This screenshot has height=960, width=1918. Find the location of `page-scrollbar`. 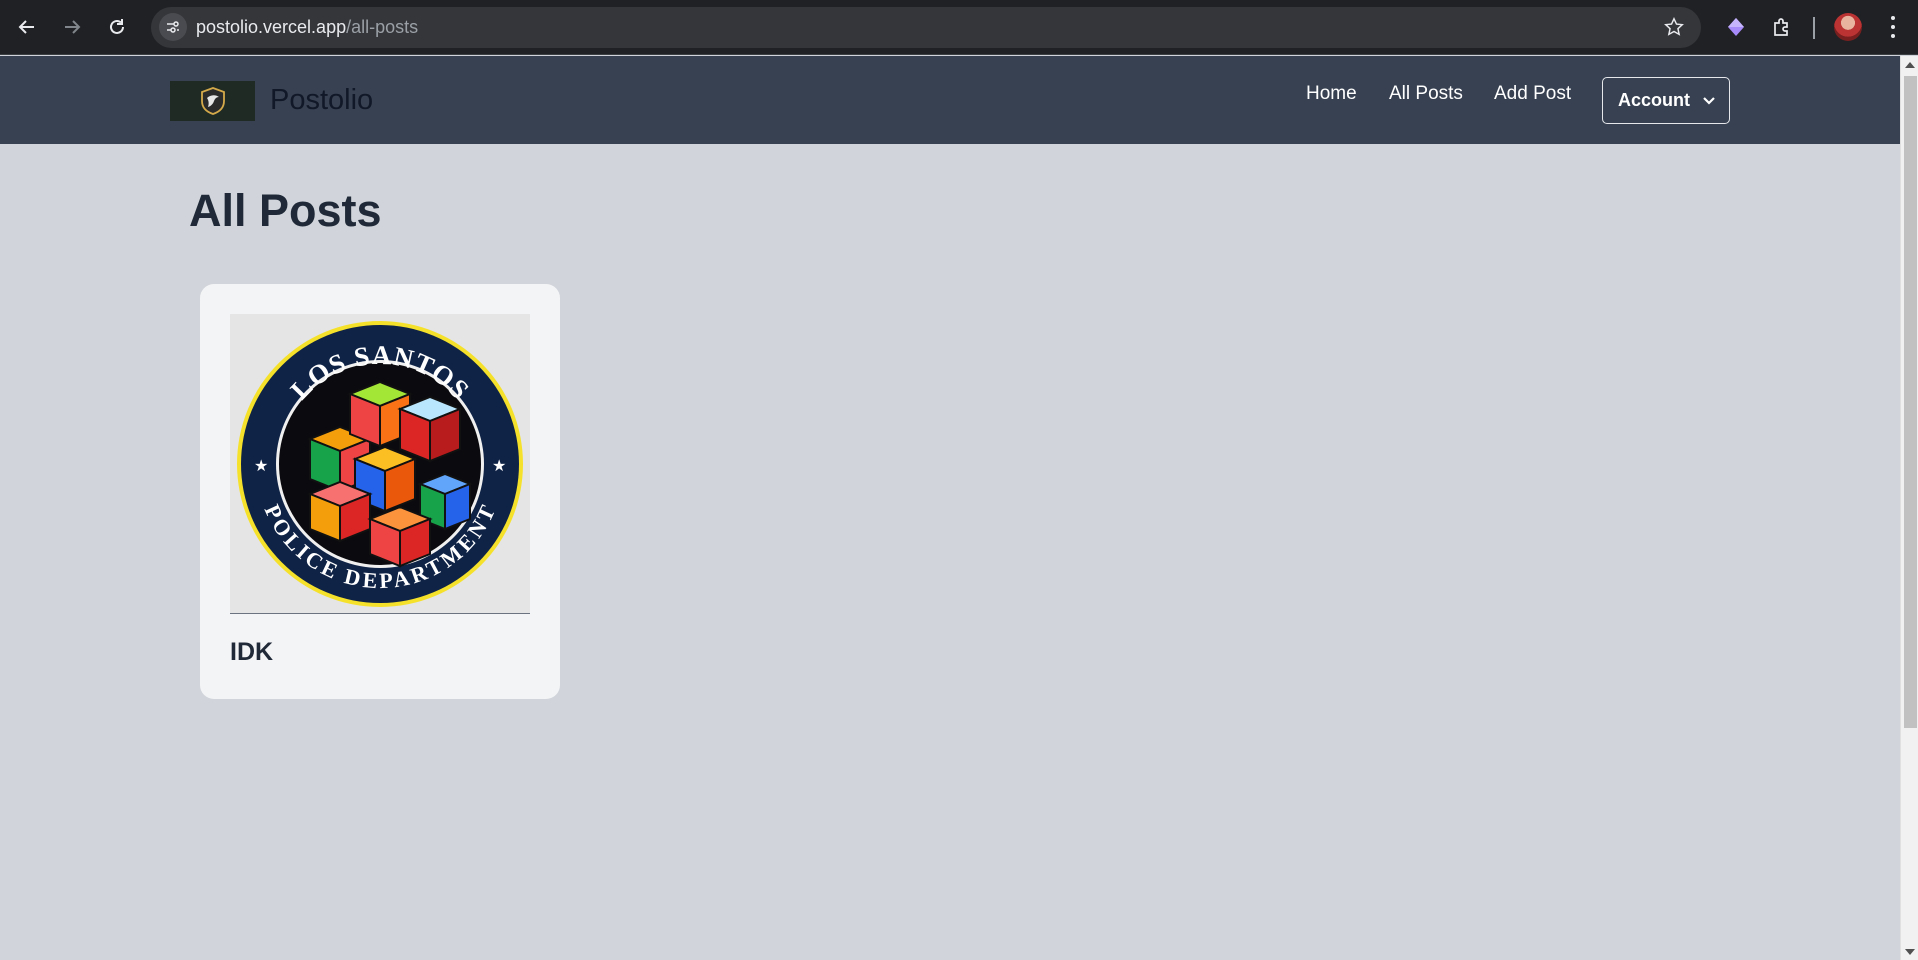

page-scrollbar is located at coordinates (1909, 508).